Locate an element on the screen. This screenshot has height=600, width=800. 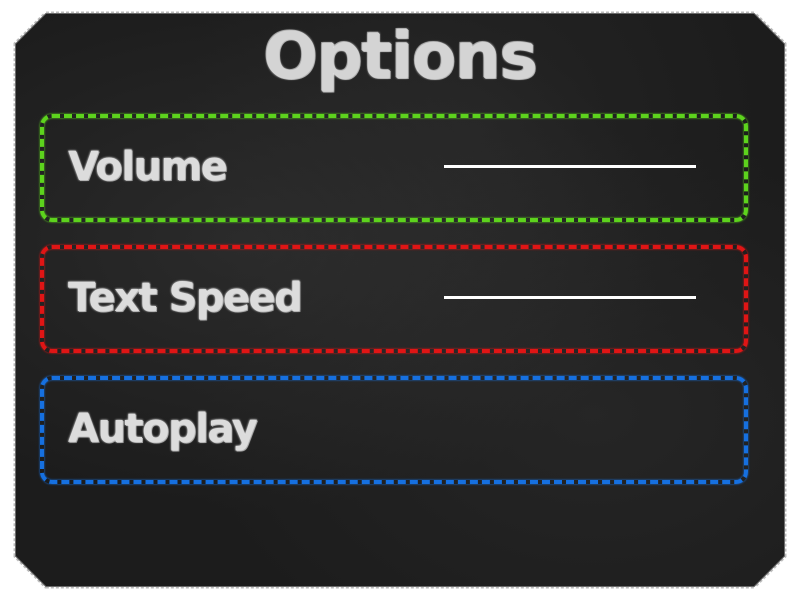
options-title: Options is located at coordinates (400, 57).